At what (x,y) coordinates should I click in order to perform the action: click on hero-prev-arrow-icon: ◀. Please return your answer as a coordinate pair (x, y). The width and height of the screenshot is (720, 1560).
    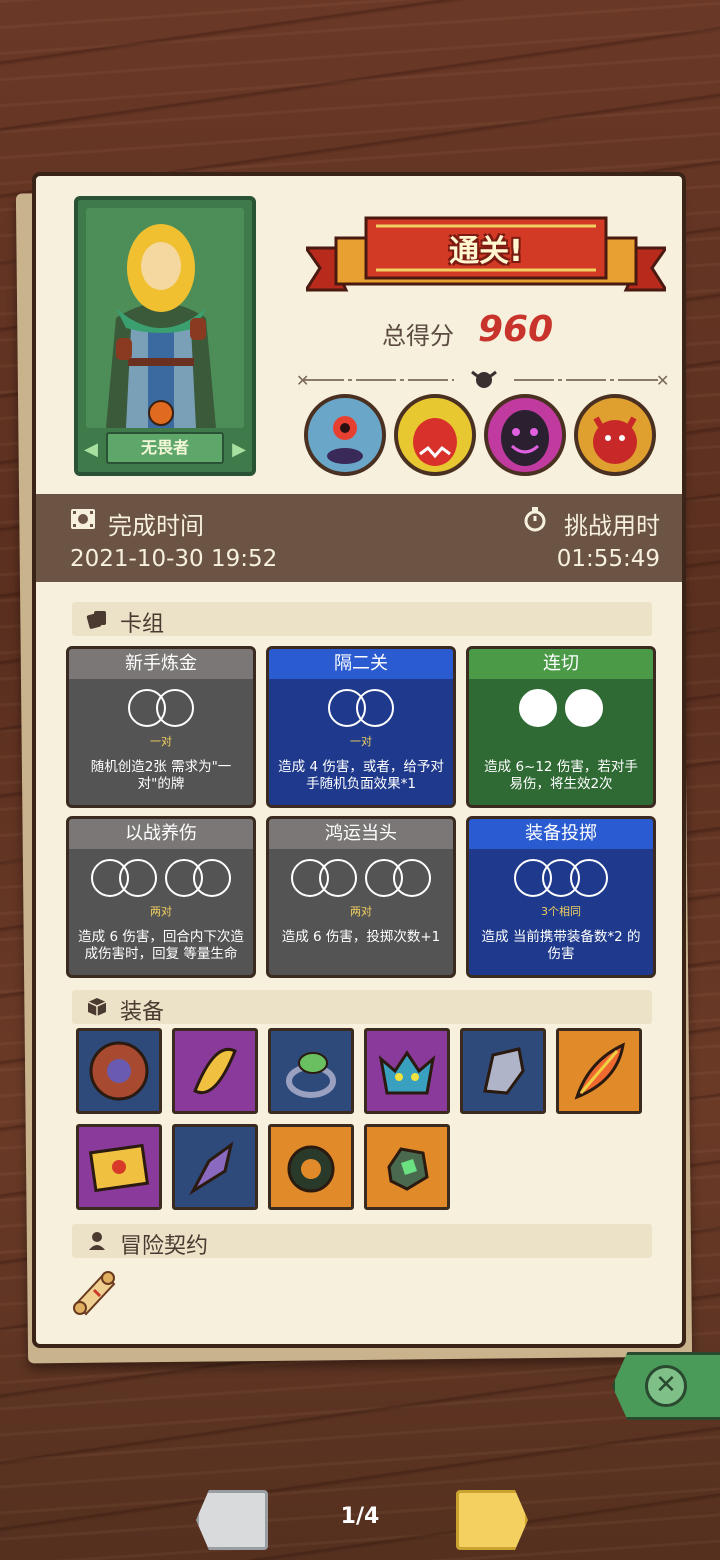
    Looking at the image, I should click on (91, 450).